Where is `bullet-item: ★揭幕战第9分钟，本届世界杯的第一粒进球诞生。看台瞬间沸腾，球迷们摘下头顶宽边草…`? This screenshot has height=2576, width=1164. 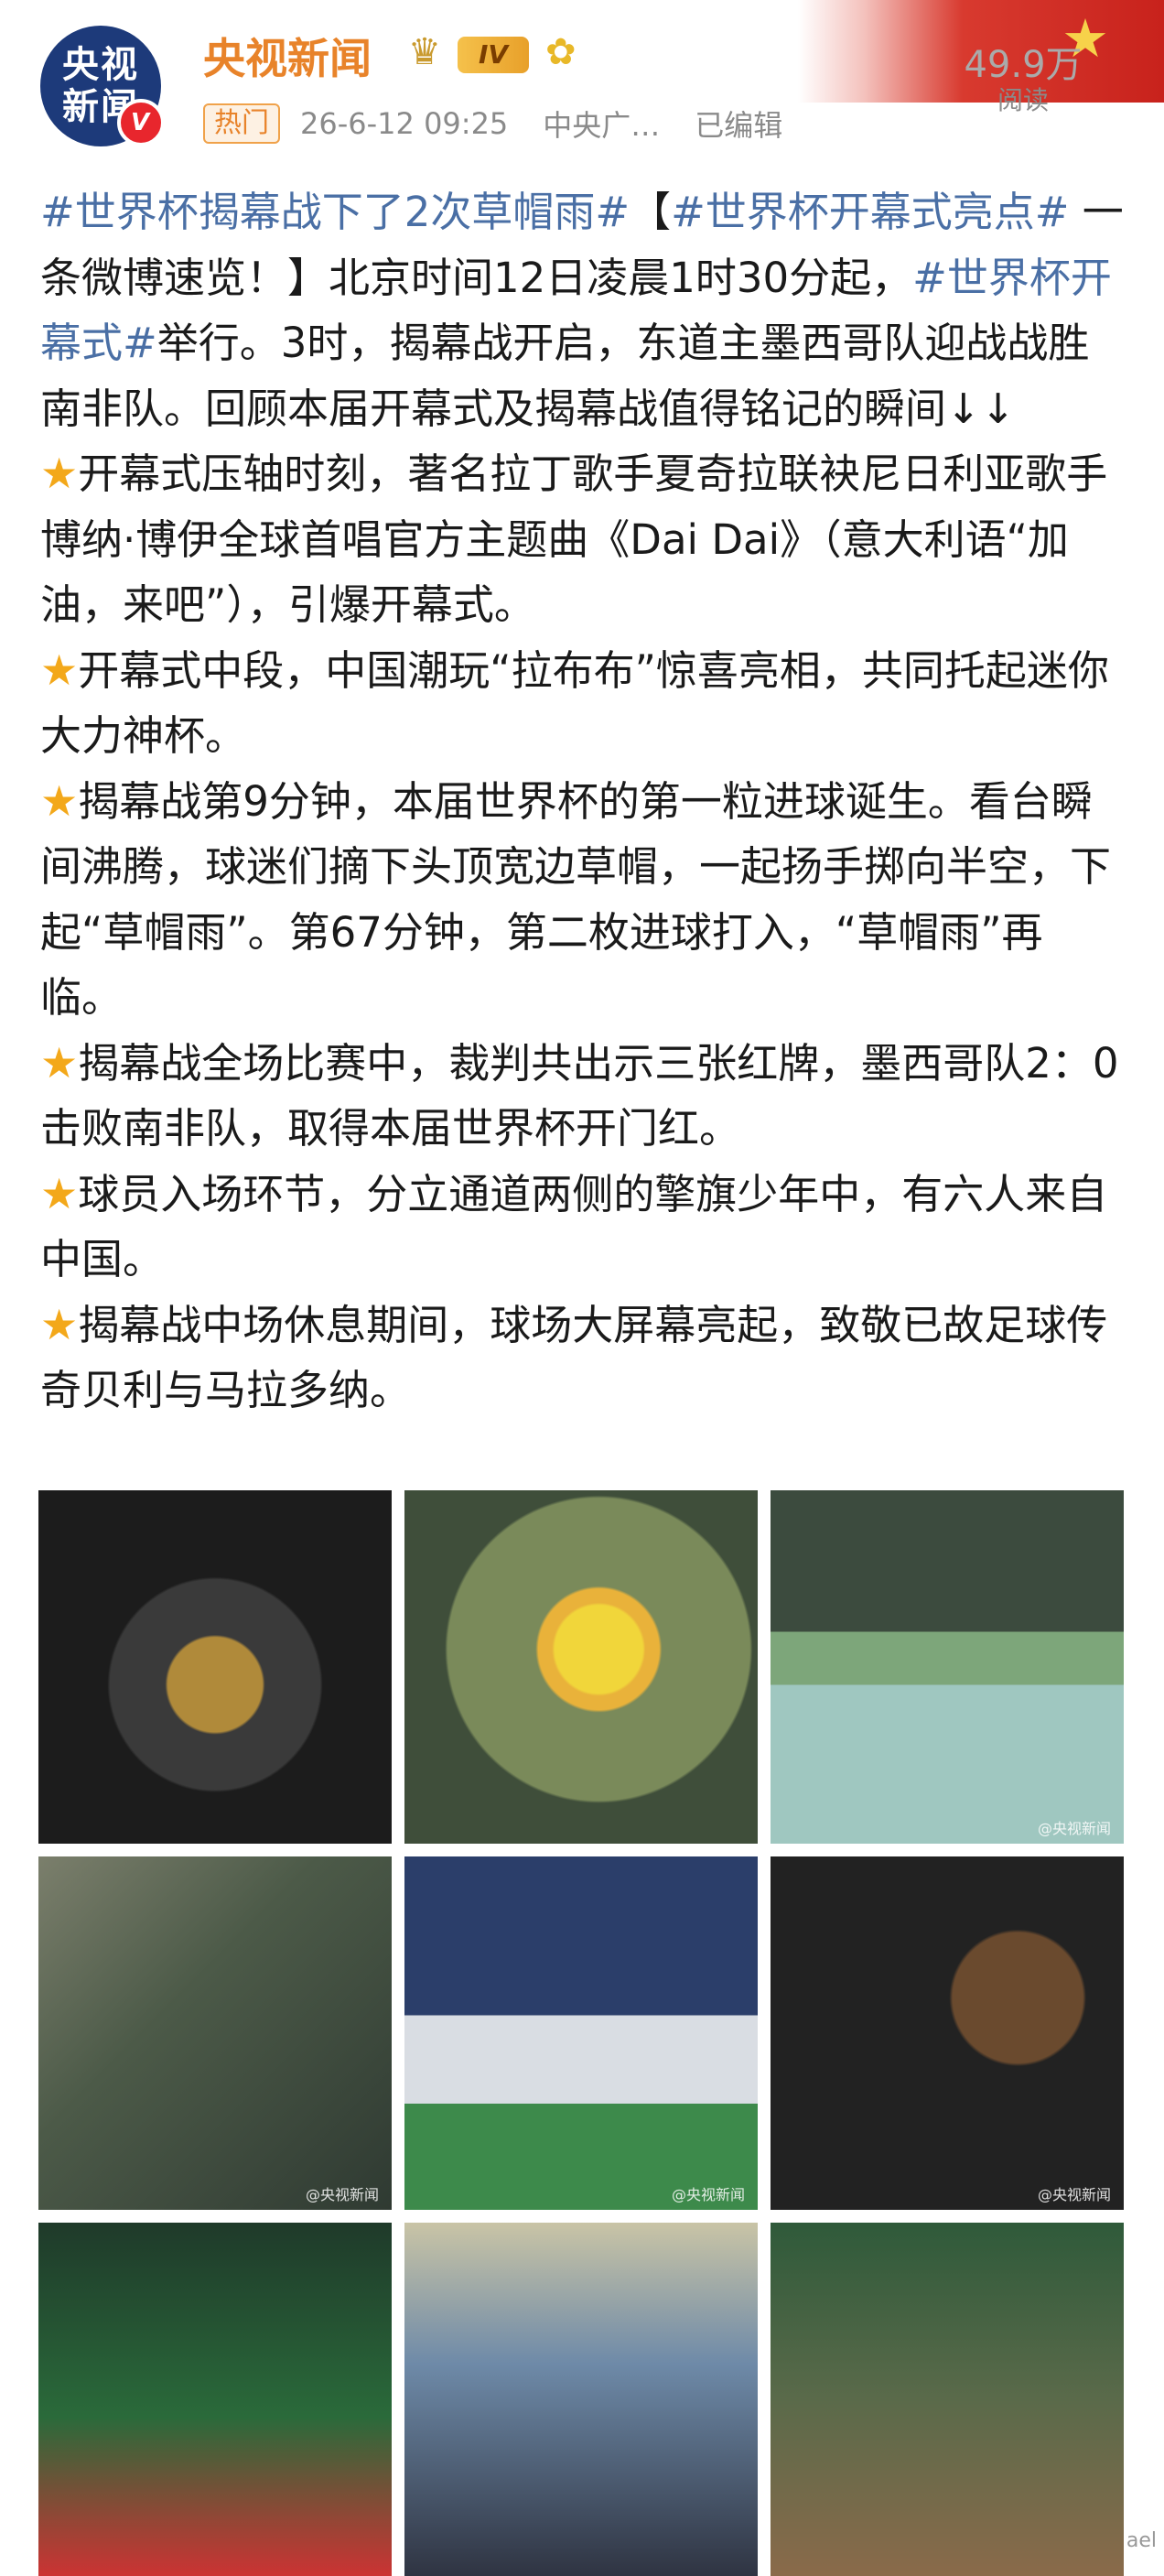 bullet-item: ★揭幕战第9分钟，本届世界杯的第一粒进球诞生。看台瞬间沸腾，球迷们摘下头顶宽边草… is located at coordinates (582, 900).